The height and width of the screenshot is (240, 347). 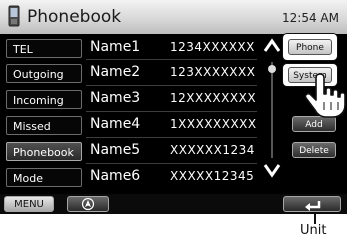 I want to click on clock: 12:54 AM, so click(x=310, y=18).